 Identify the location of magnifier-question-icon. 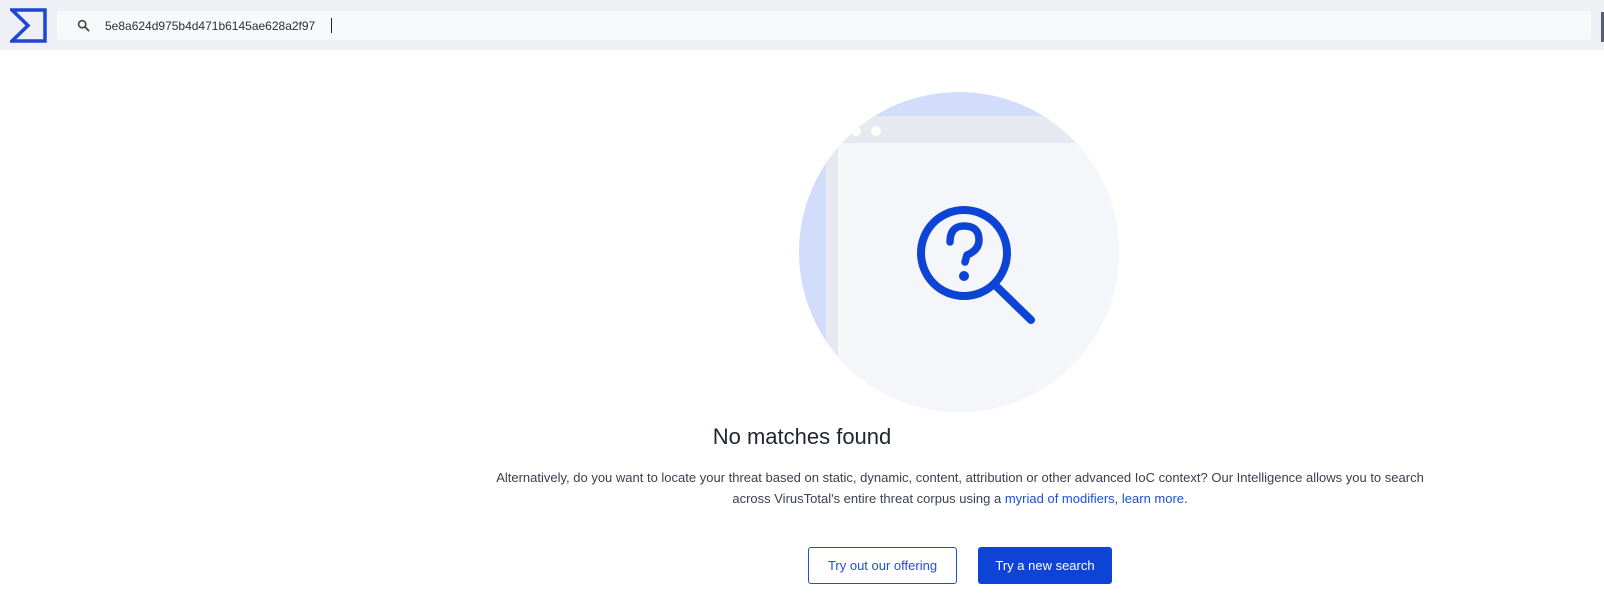
(959, 252).